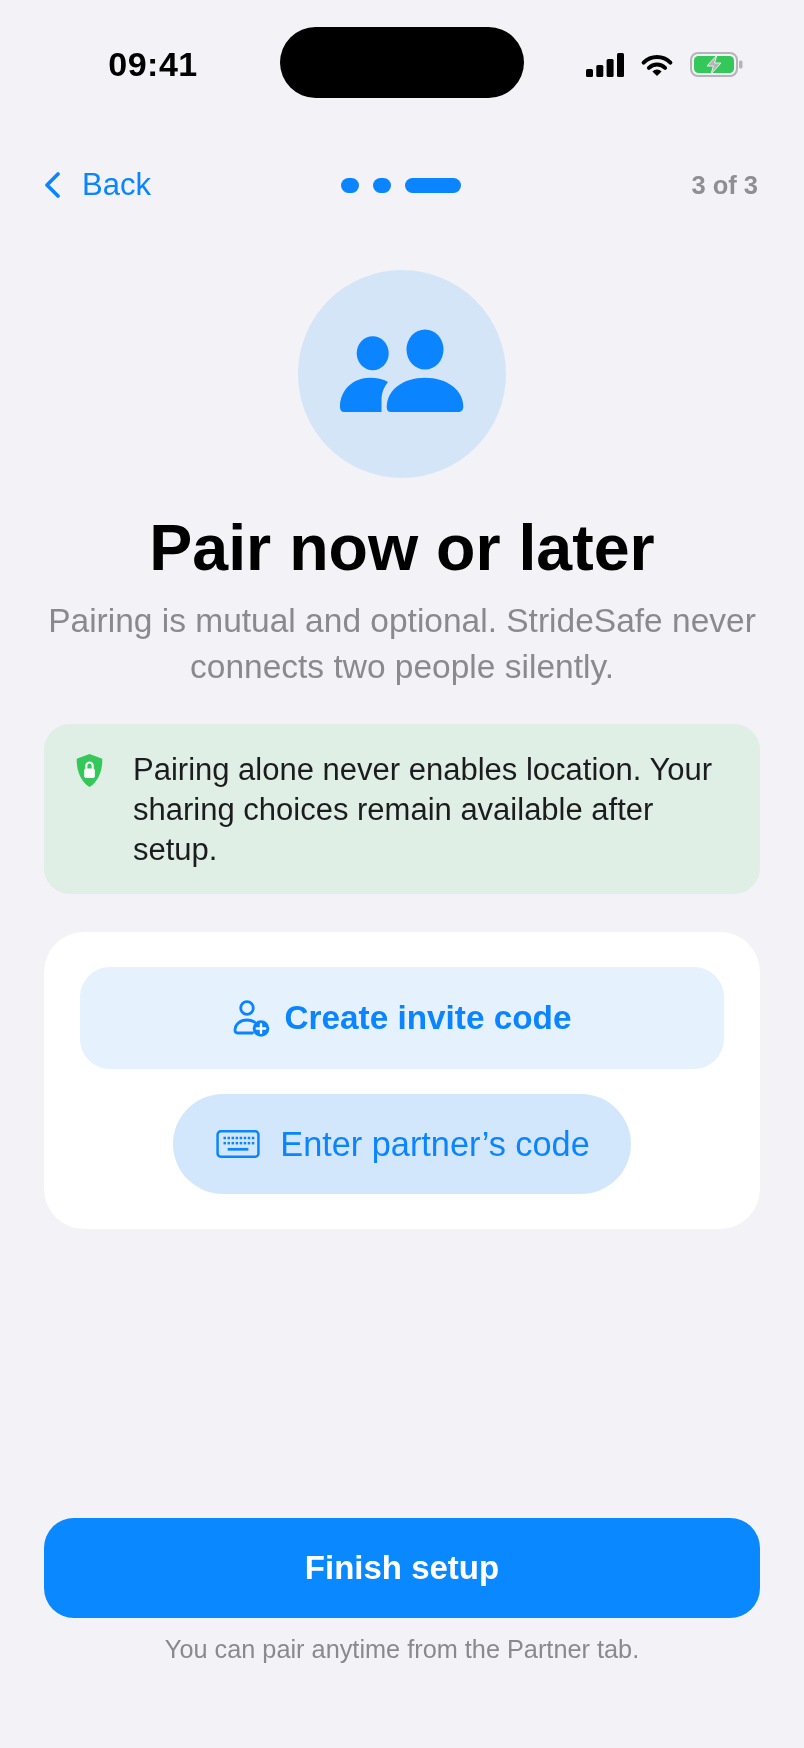 The width and height of the screenshot is (804, 1748). What do you see at coordinates (605, 64) in the screenshot?
I see `signal-icon` at bounding box center [605, 64].